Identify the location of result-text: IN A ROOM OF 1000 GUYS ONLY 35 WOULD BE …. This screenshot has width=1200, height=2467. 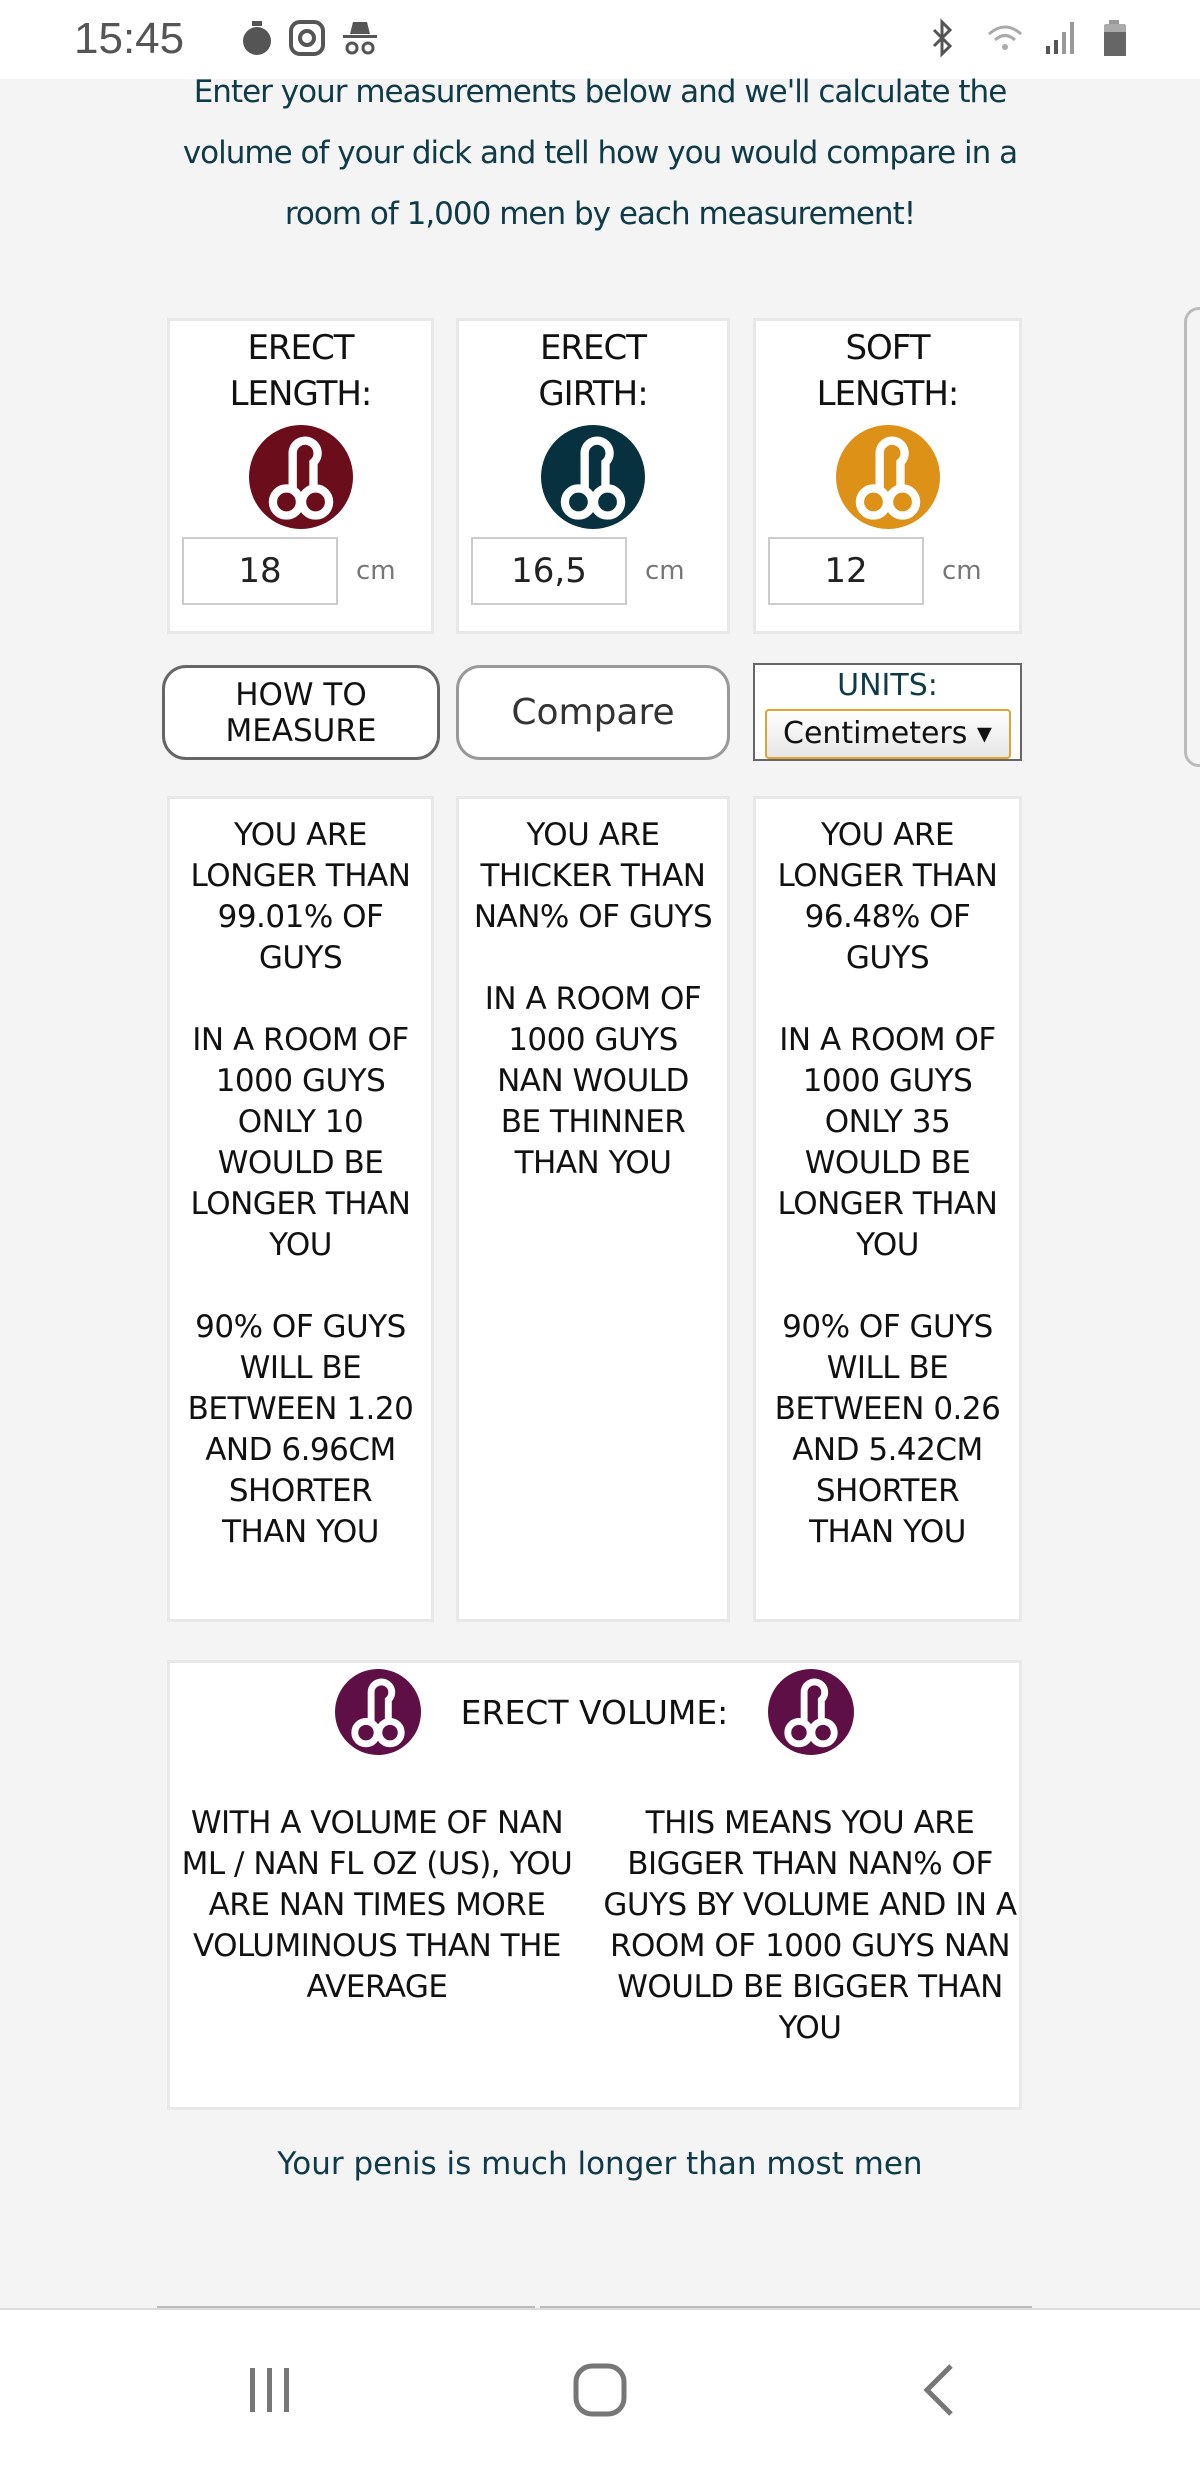
(887, 1142).